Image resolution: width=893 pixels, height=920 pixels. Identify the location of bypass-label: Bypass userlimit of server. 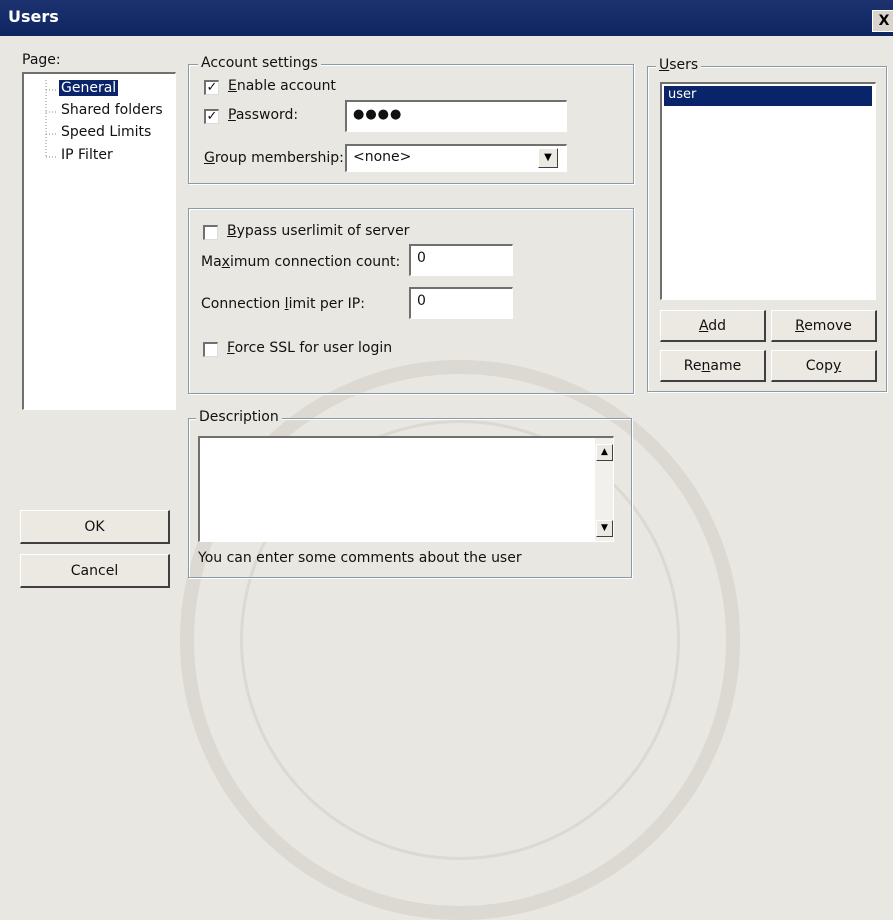
(318, 231).